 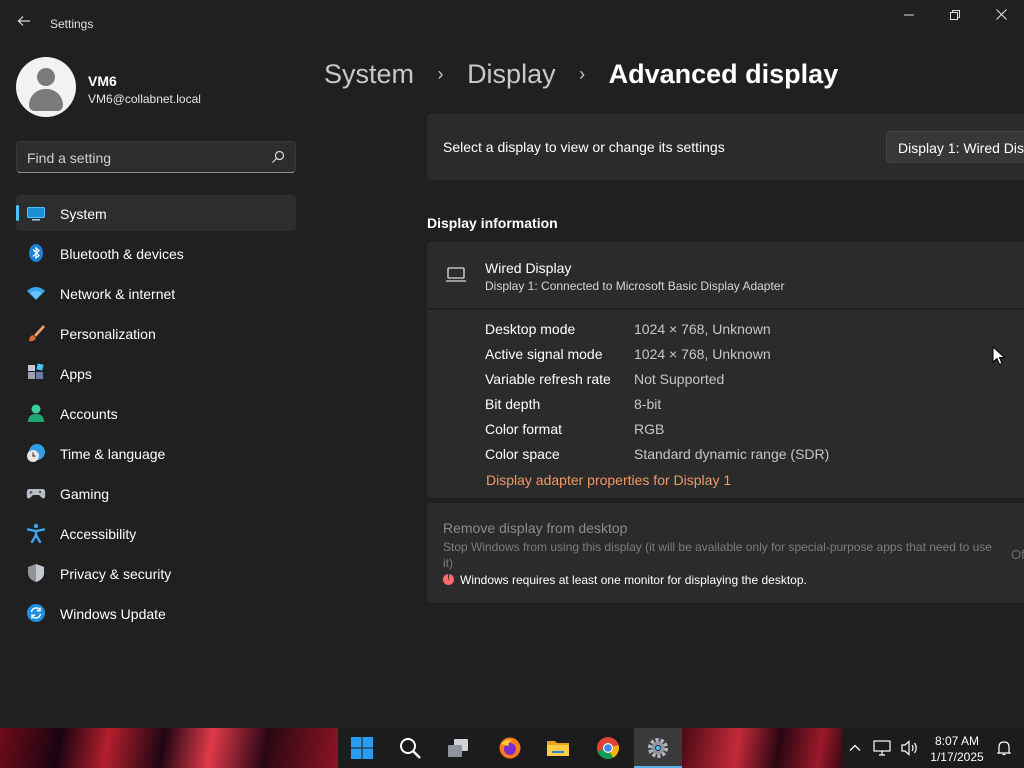 I want to click on chrome-icon, so click(x=608, y=748).